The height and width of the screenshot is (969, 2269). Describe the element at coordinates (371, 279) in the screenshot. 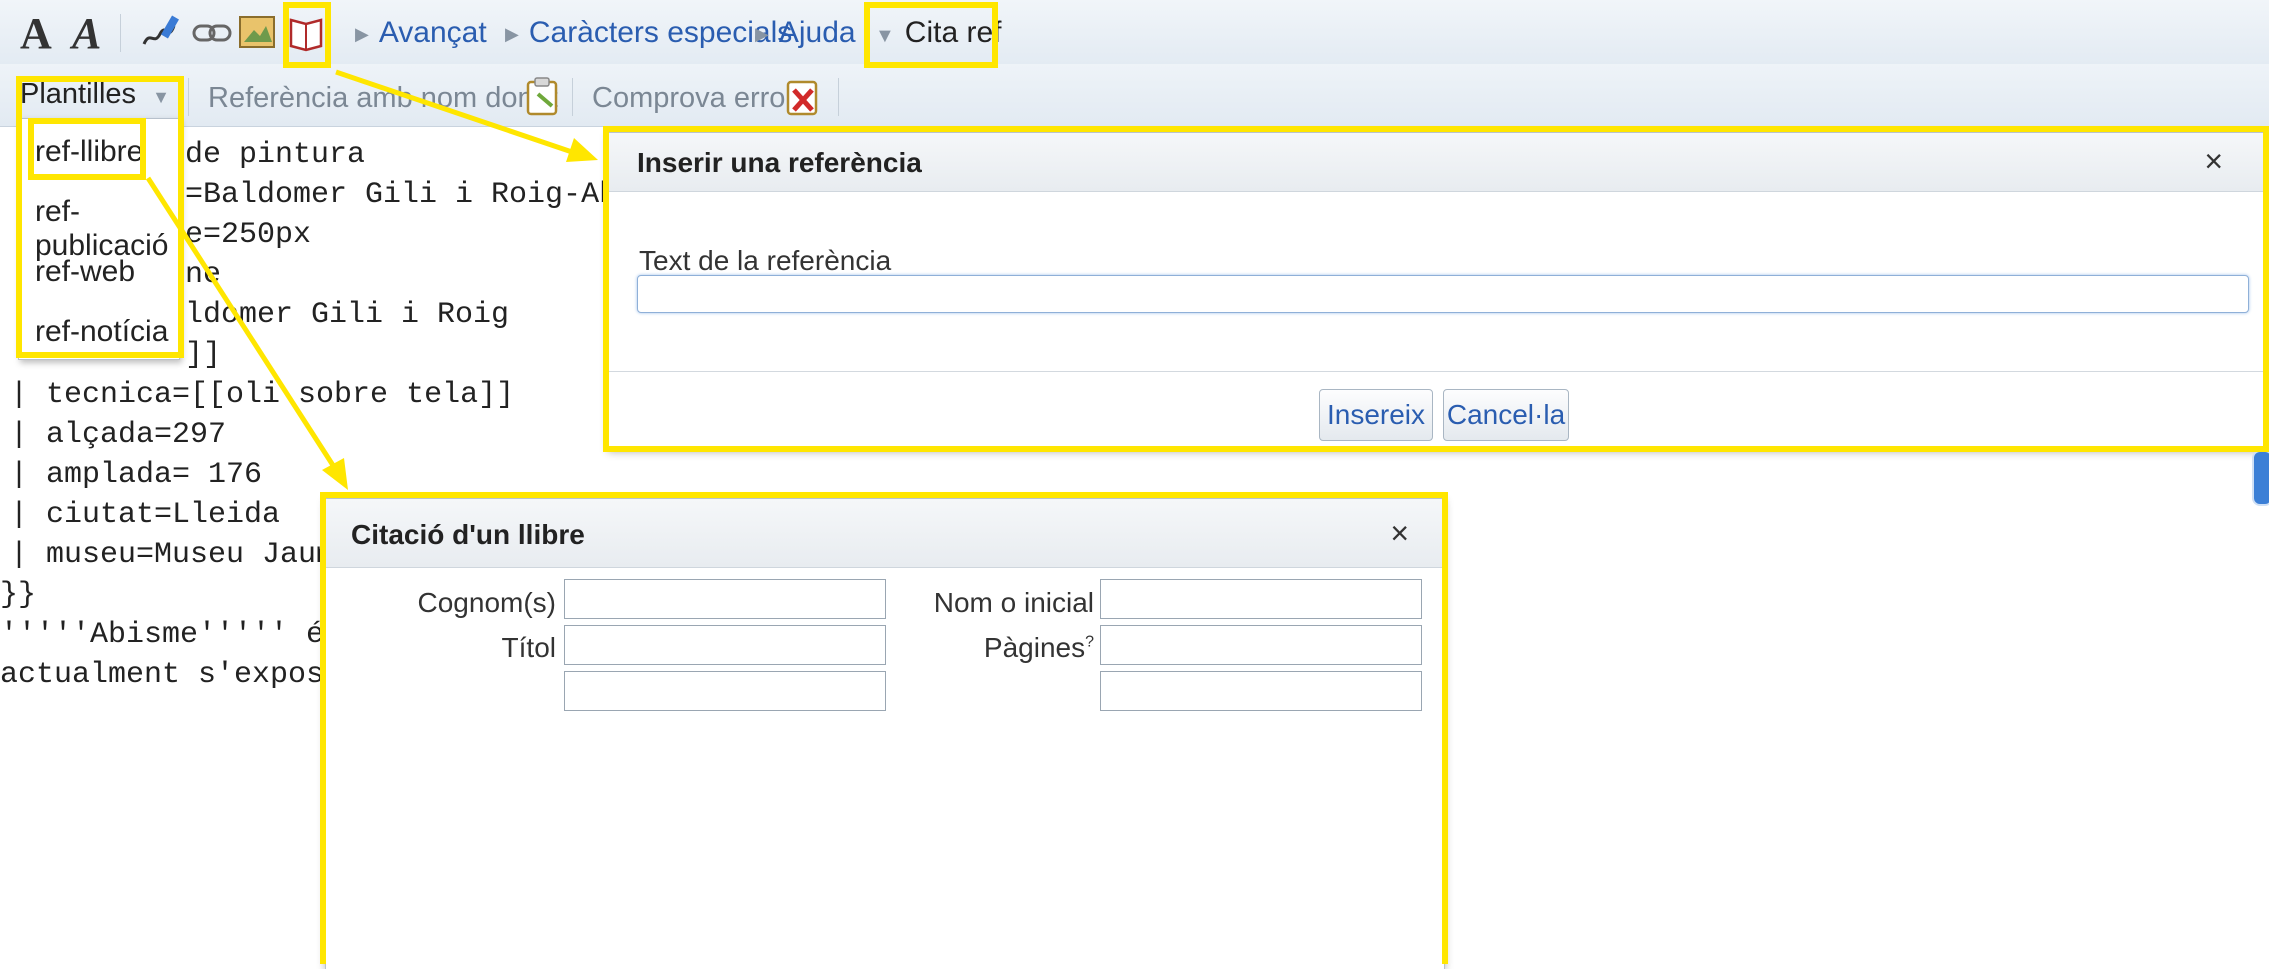

I see `annotation-arrows` at that location.